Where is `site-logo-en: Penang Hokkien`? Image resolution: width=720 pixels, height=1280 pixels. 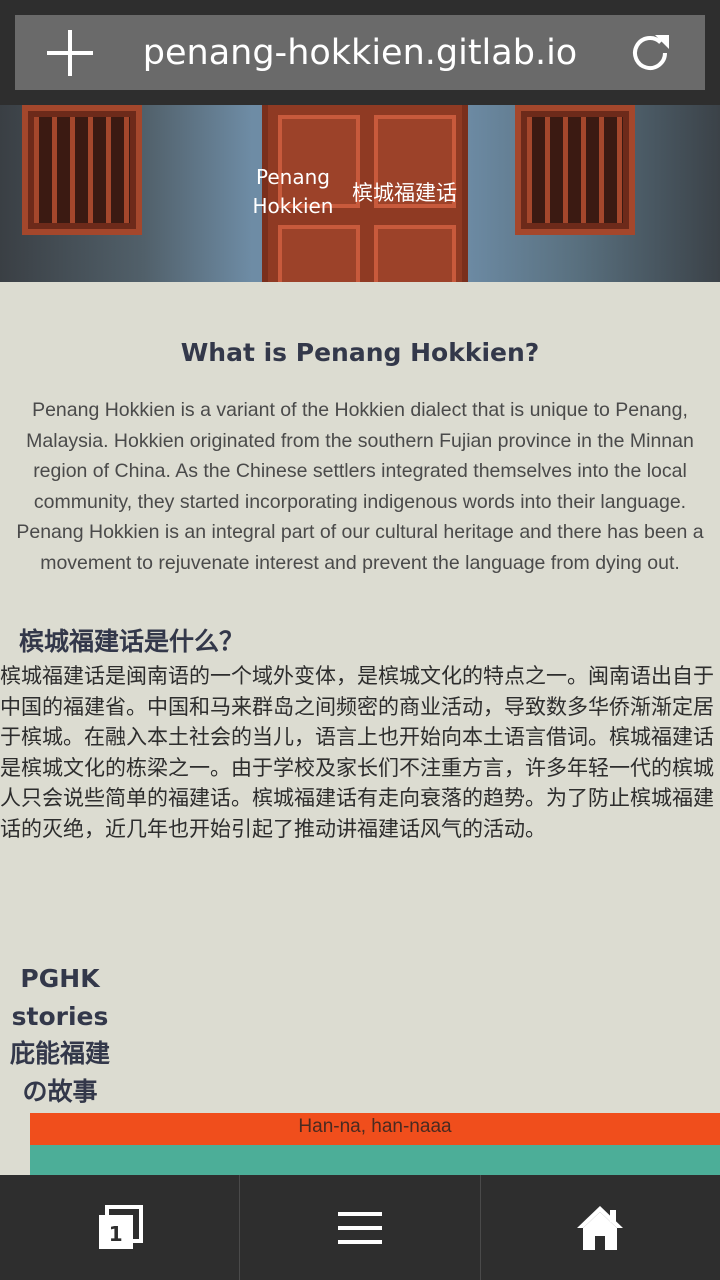 site-logo-en: Penang Hokkien is located at coordinates (293, 192).